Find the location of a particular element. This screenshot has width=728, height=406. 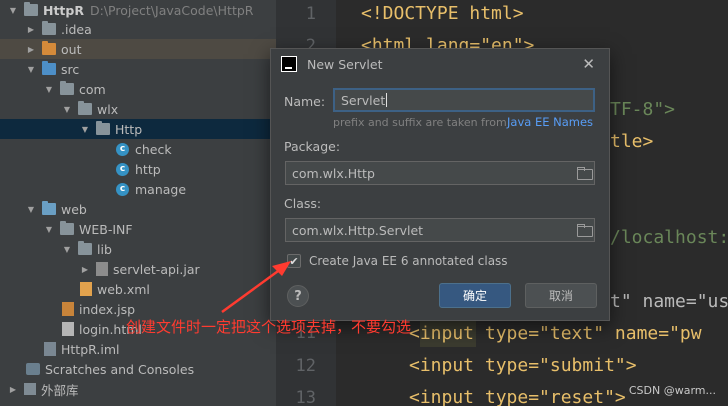

tree-item-wlx: ▼ wlx is located at coordinates (138, 109).